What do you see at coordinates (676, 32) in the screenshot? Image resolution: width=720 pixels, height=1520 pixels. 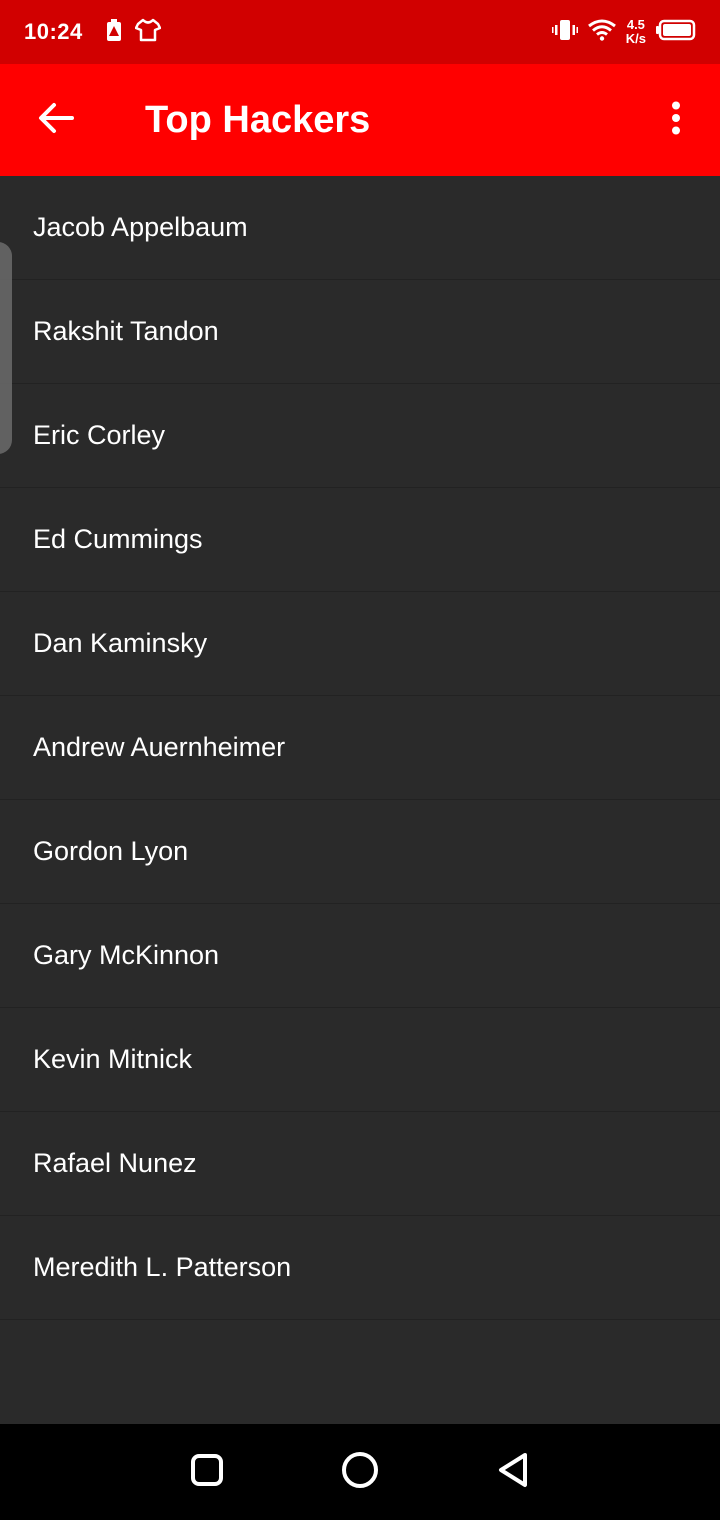 I see `battery-icon` at bounding box center [676, 32].